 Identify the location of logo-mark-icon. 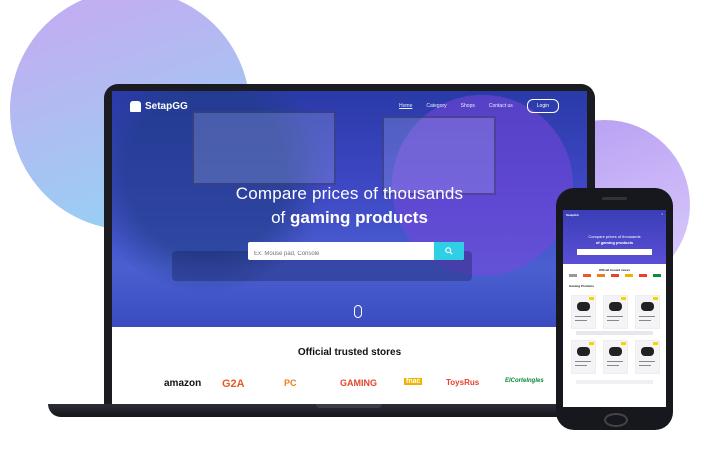
(135, 106).